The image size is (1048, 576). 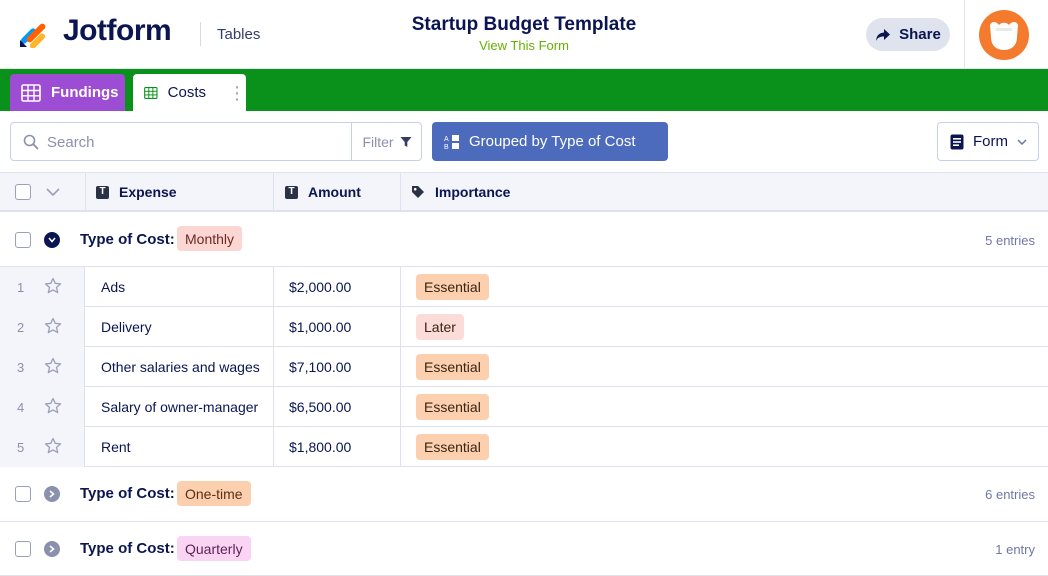 I want to click on form-document-icon, so click(x=957, y=141).